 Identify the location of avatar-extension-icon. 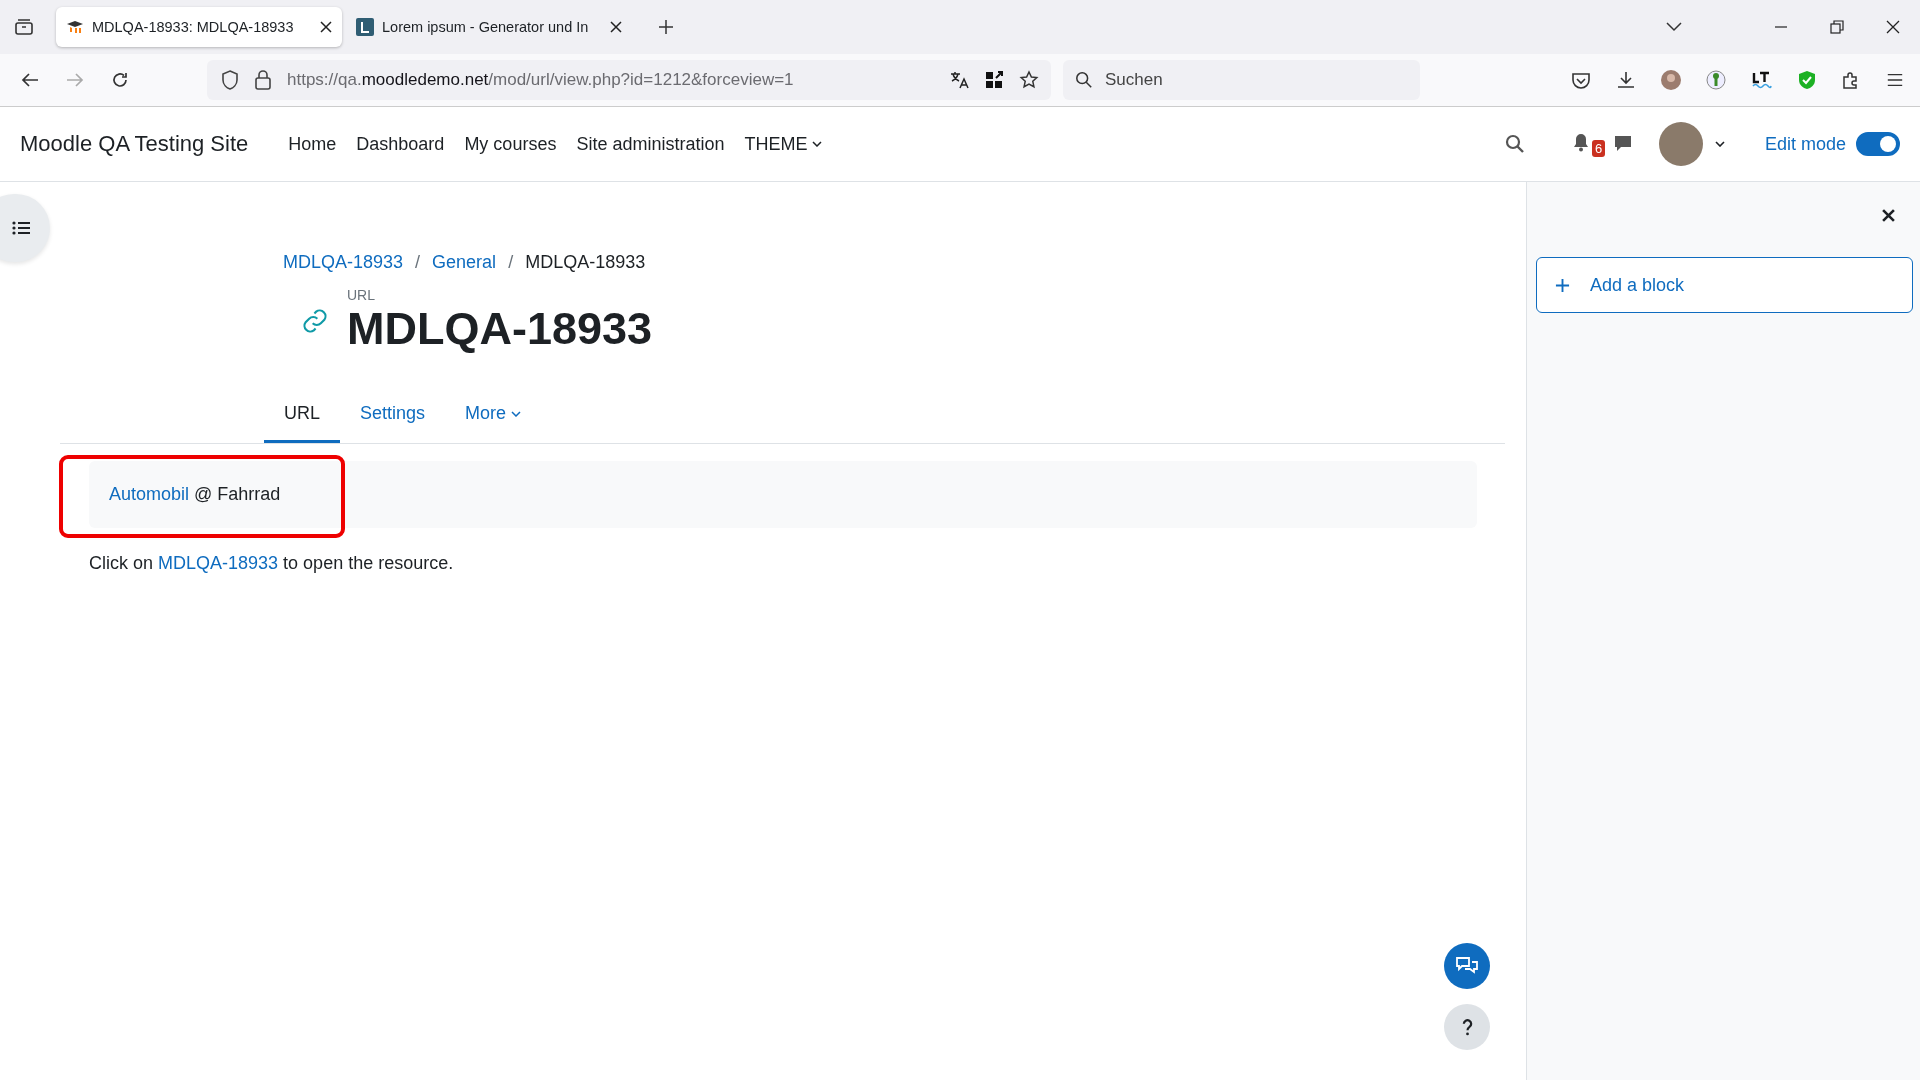
(1671, 80).